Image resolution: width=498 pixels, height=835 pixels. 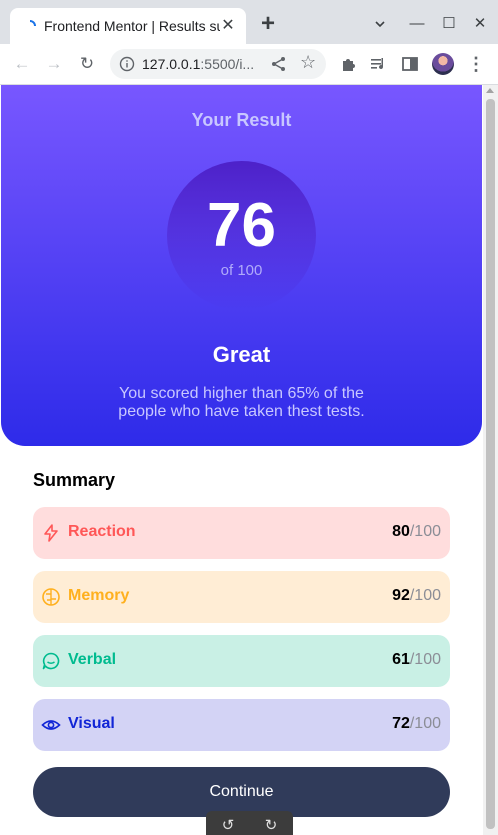 I want to click on summary-item-label: Reaction, so click(x=102, y=531).